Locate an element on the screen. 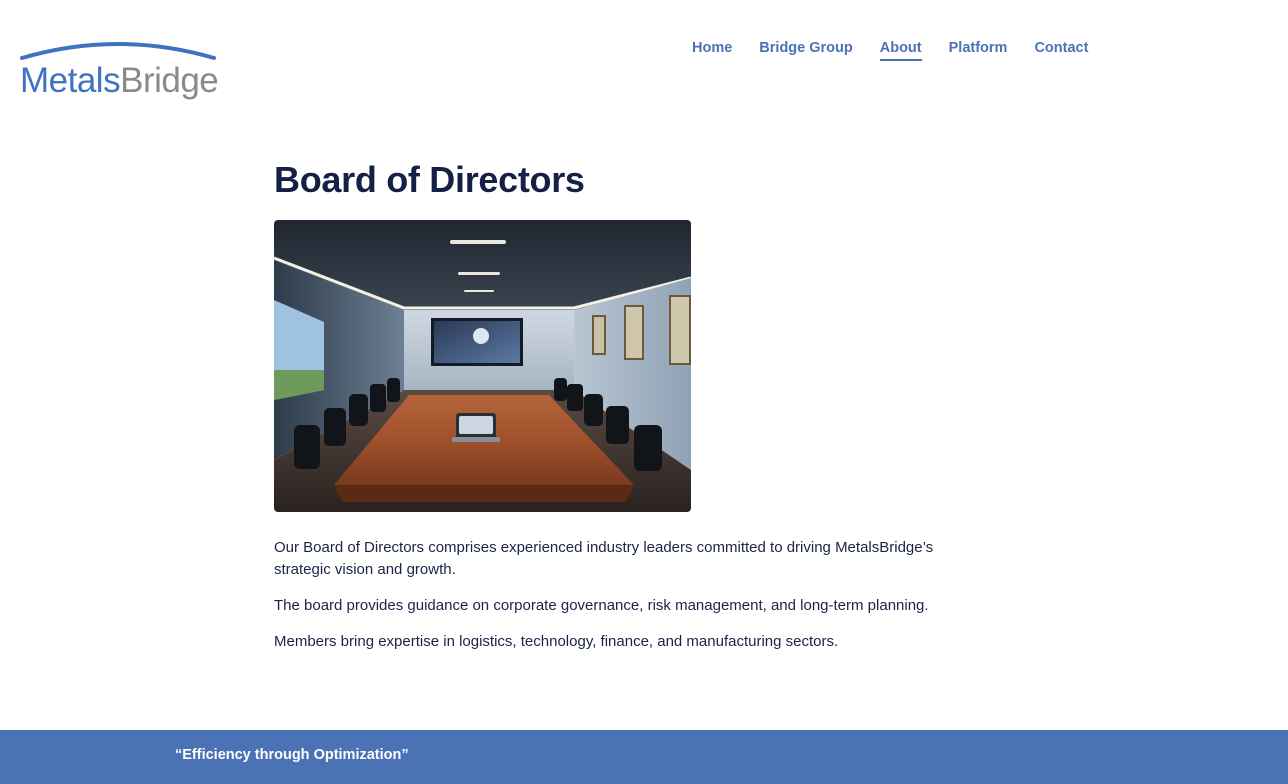 The height and width of the screenshot is (784, 1288). nav-item-home: Home is located at coordinates (712, 50).